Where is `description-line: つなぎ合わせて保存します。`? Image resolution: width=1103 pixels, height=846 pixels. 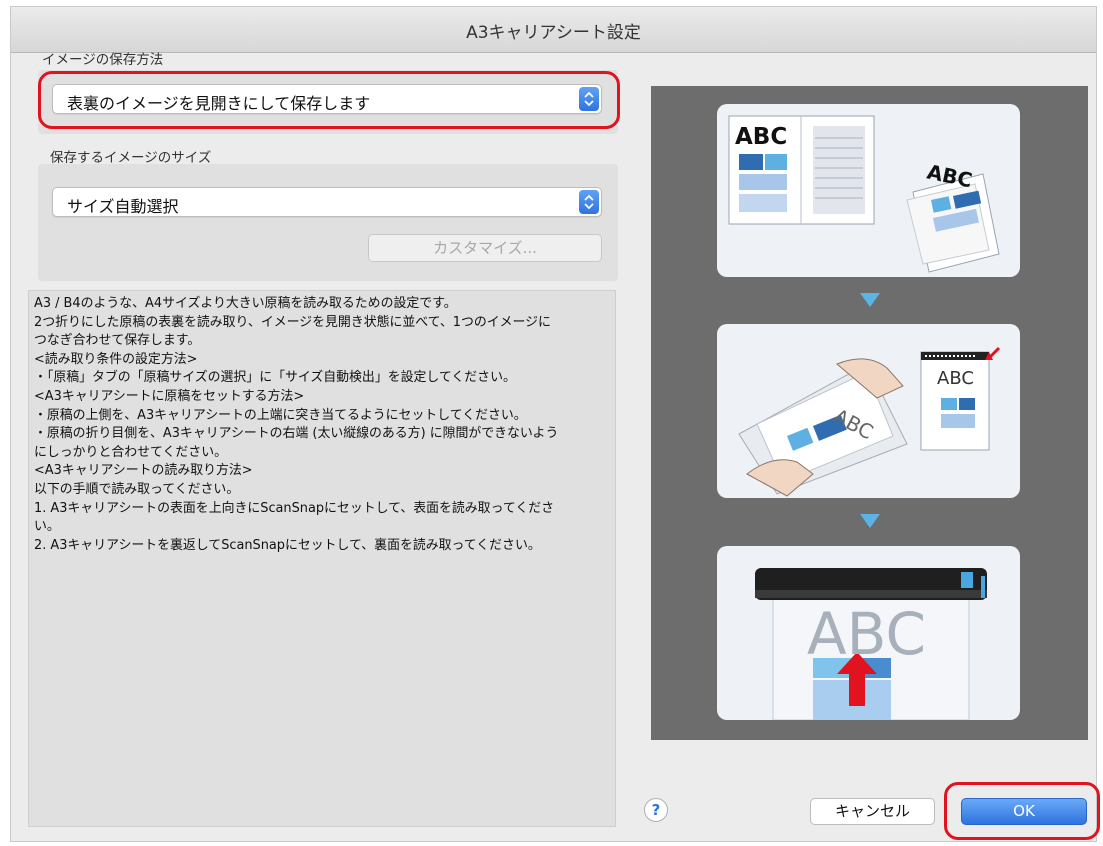 description-line: つなぎ合わせて保存します。 is located at coordinates (117, 341).